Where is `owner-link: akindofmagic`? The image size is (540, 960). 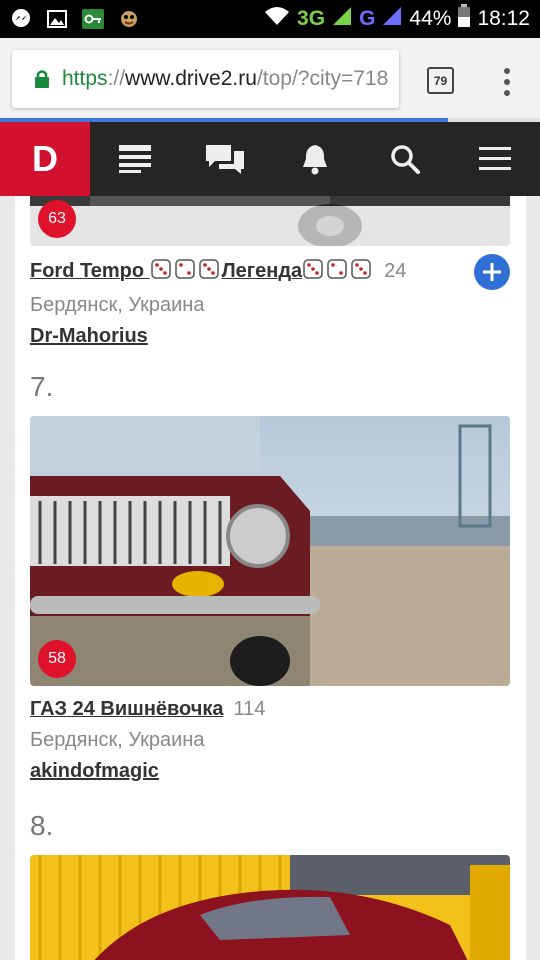
owner-link: akindofmagic is located at coordinates (270, 771).